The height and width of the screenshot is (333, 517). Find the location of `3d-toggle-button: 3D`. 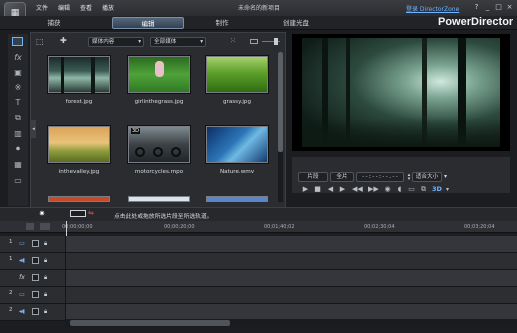

3d-toggle-button: 3D is located at coordinates (437, 189).